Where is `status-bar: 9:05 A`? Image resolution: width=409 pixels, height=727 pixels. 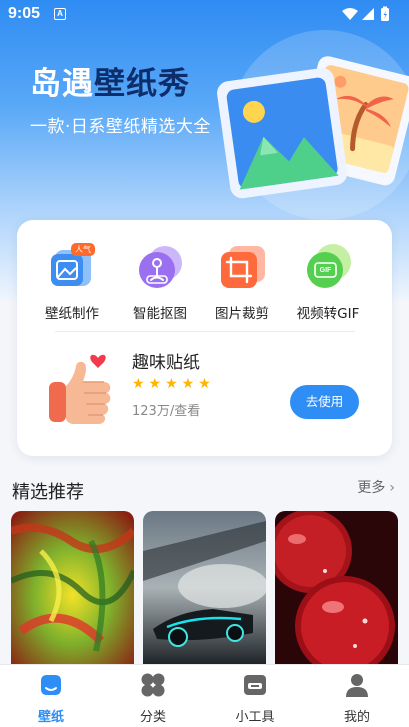 status-bar: 9:05 A is located at coordinates (204, 15).